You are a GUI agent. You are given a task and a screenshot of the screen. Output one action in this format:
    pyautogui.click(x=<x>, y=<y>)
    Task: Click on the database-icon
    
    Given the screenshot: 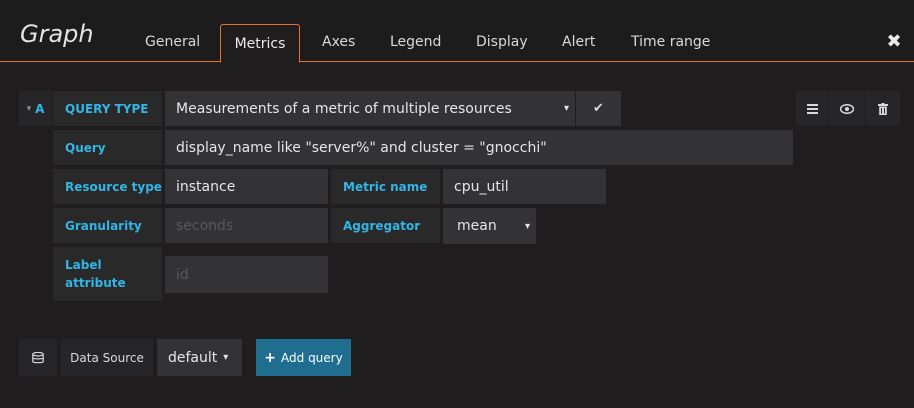 What is the action you would take?
    pyautogui.click(x=38, y=357)
    